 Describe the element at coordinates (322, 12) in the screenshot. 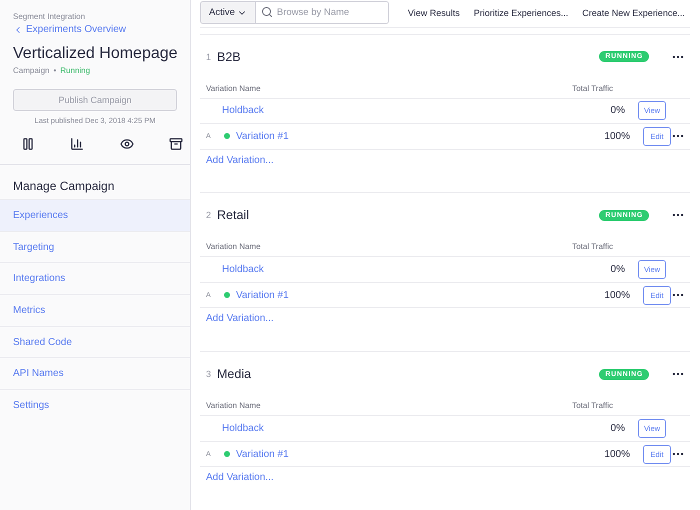

I see `search-field: Browse by Name` at that location.